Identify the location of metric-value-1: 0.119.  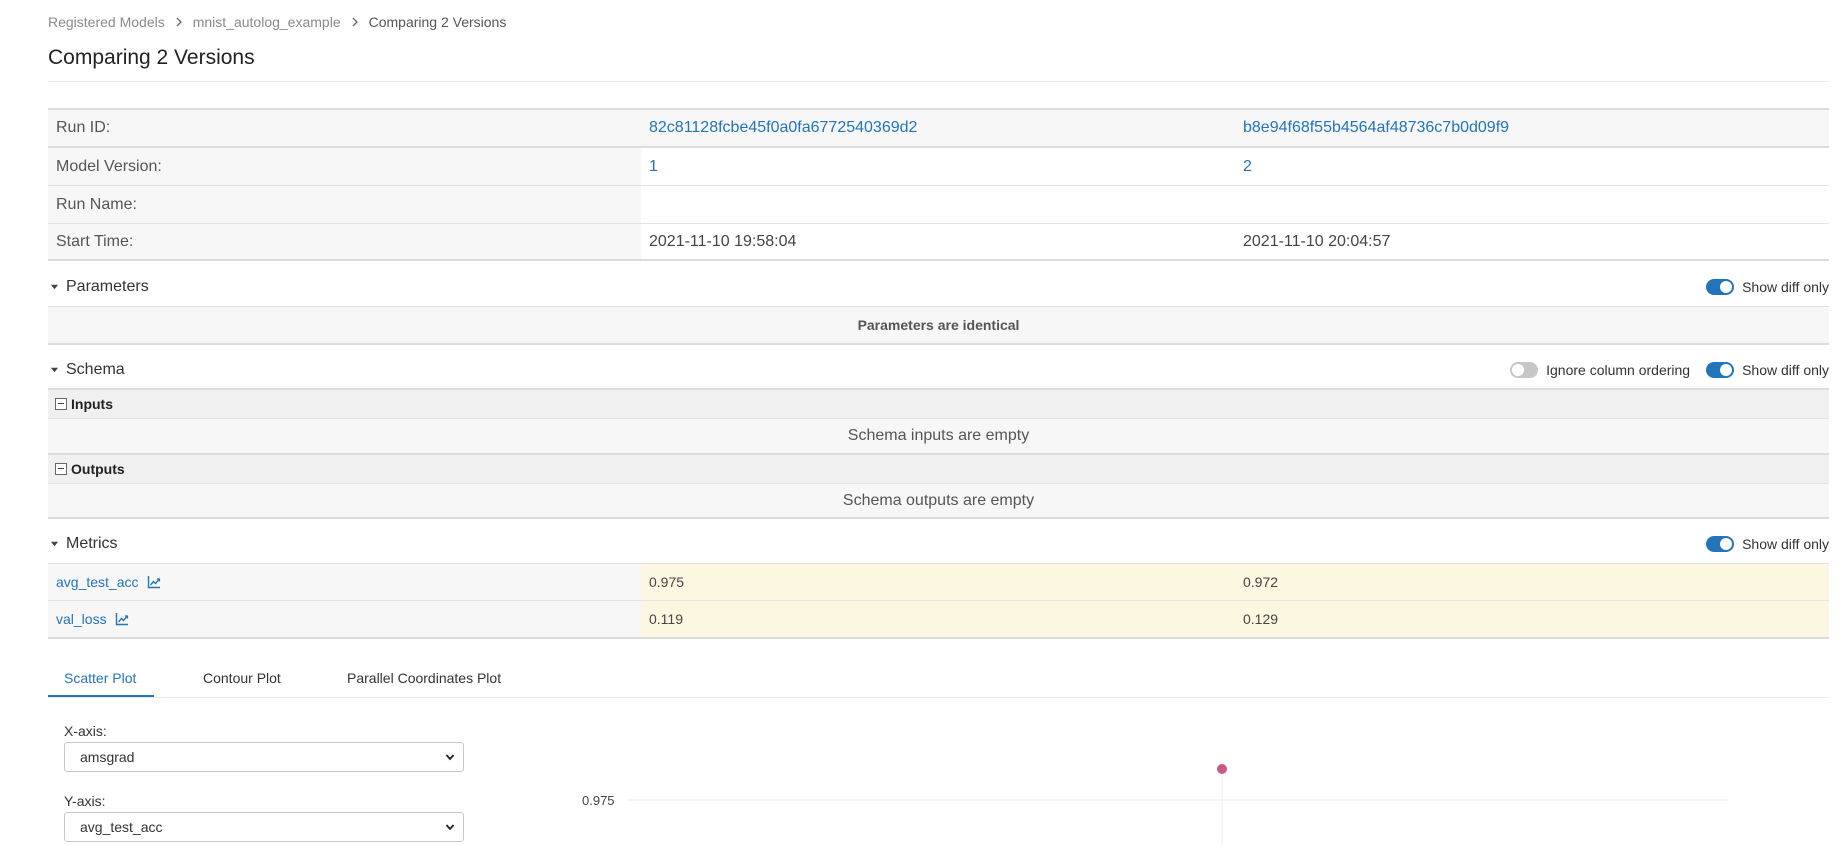
(938, 619).